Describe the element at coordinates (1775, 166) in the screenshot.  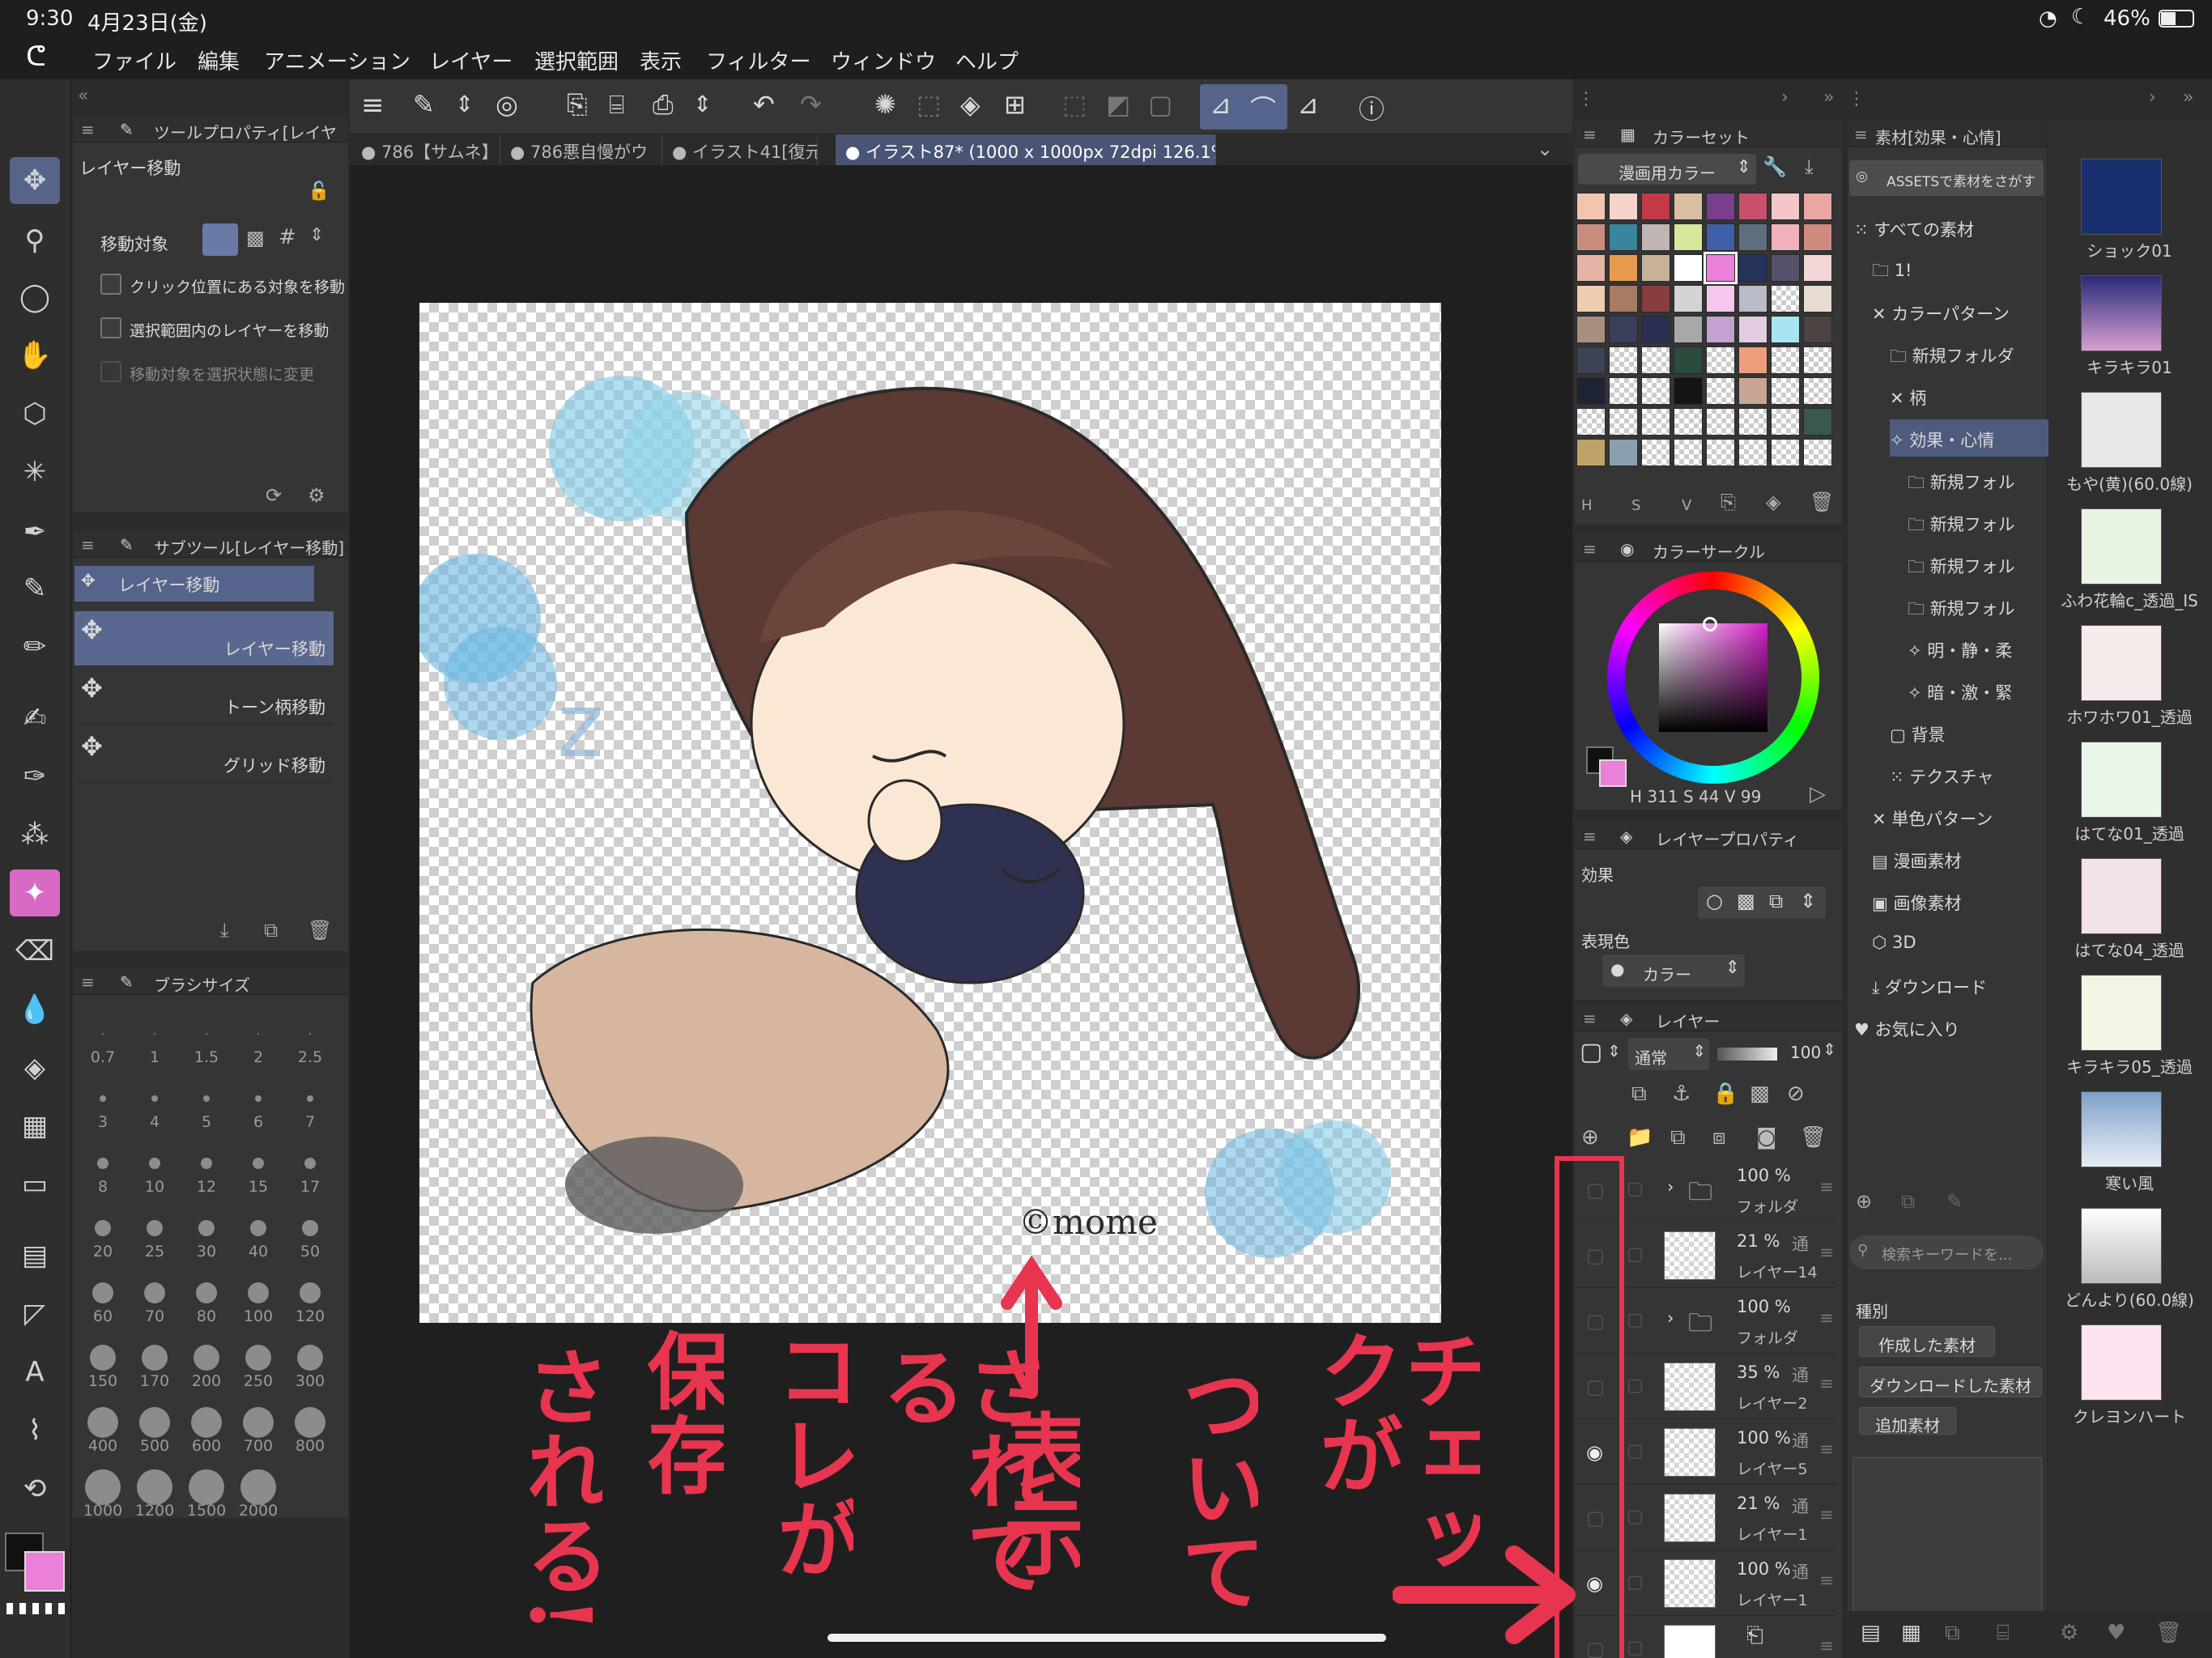
I see `wrench-icon: 🔧` at that location.